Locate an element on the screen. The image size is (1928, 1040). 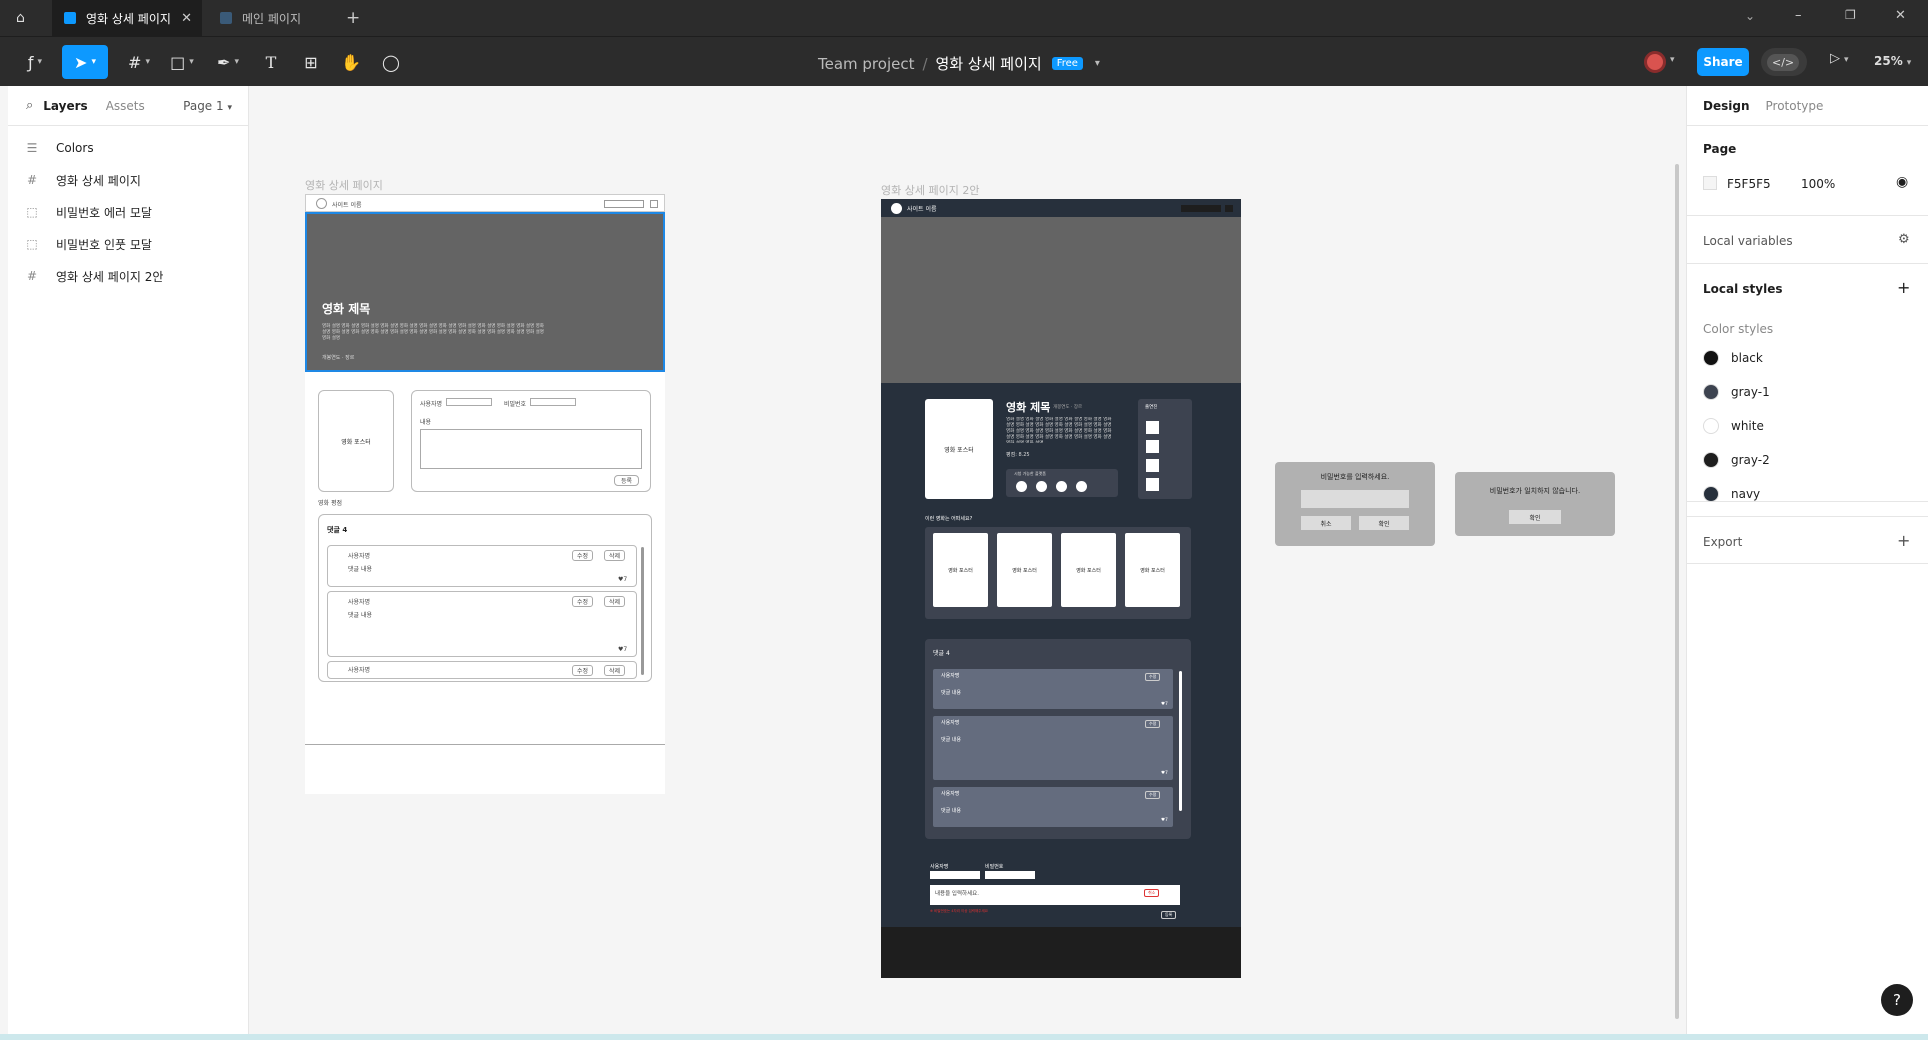
frame-label: 영화 상세 페이지 is located at coordinates (344, 185).